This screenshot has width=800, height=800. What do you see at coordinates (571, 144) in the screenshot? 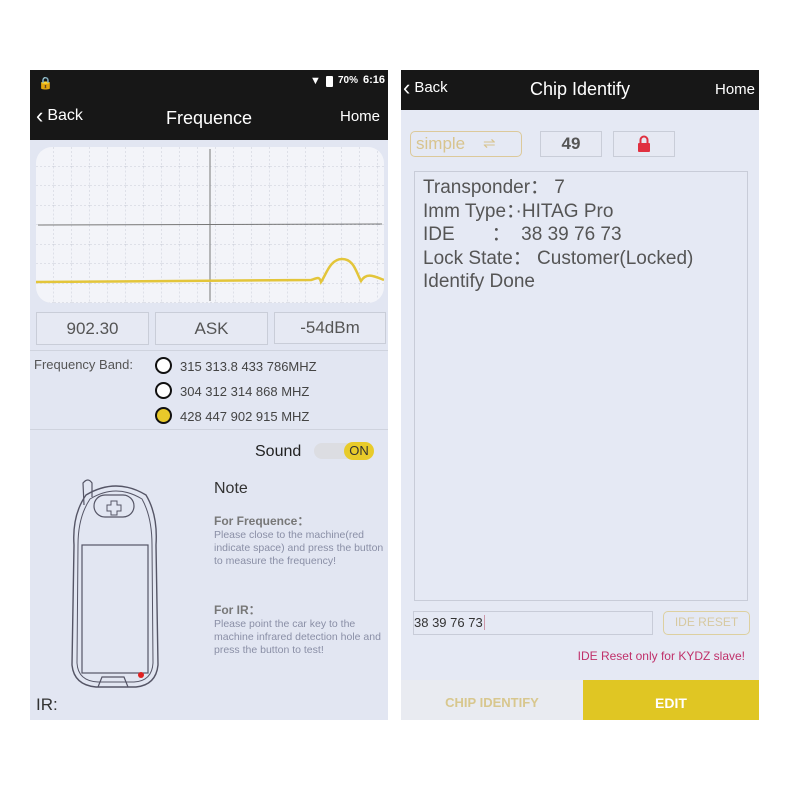
I see `count-display: 49` at bounding box center [571, 144].